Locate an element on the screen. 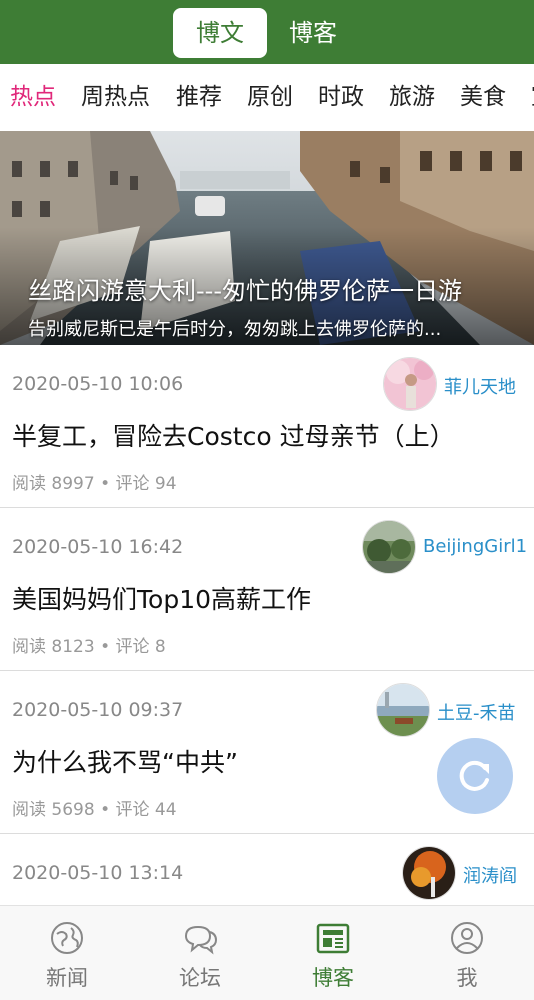 The width and height of the screenshot is (534, 1000). post-date: 2020-05-10 10:06 is located at coordinates (98, 384).